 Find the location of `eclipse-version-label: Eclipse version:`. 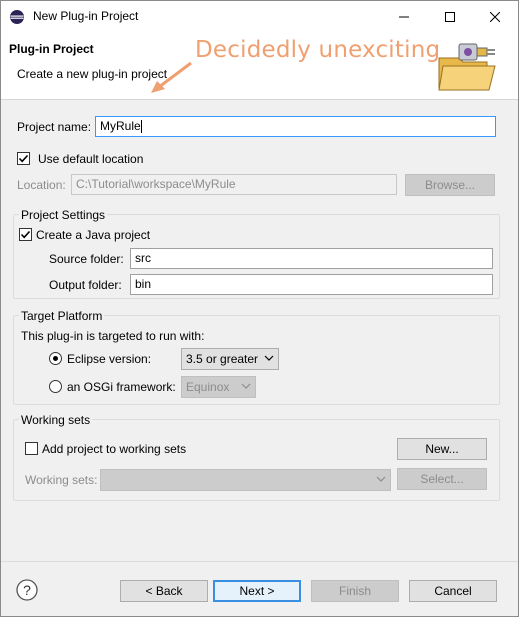

eclipse-version-label: Eclipse version: is located at coordinates (109, 359).